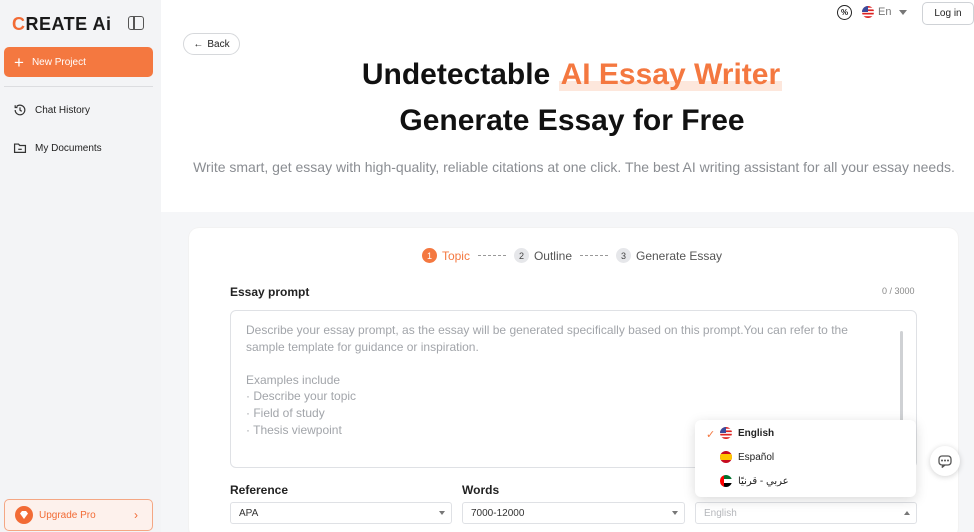  I want to click on step-label: Generate Essay, so click(679, 255).